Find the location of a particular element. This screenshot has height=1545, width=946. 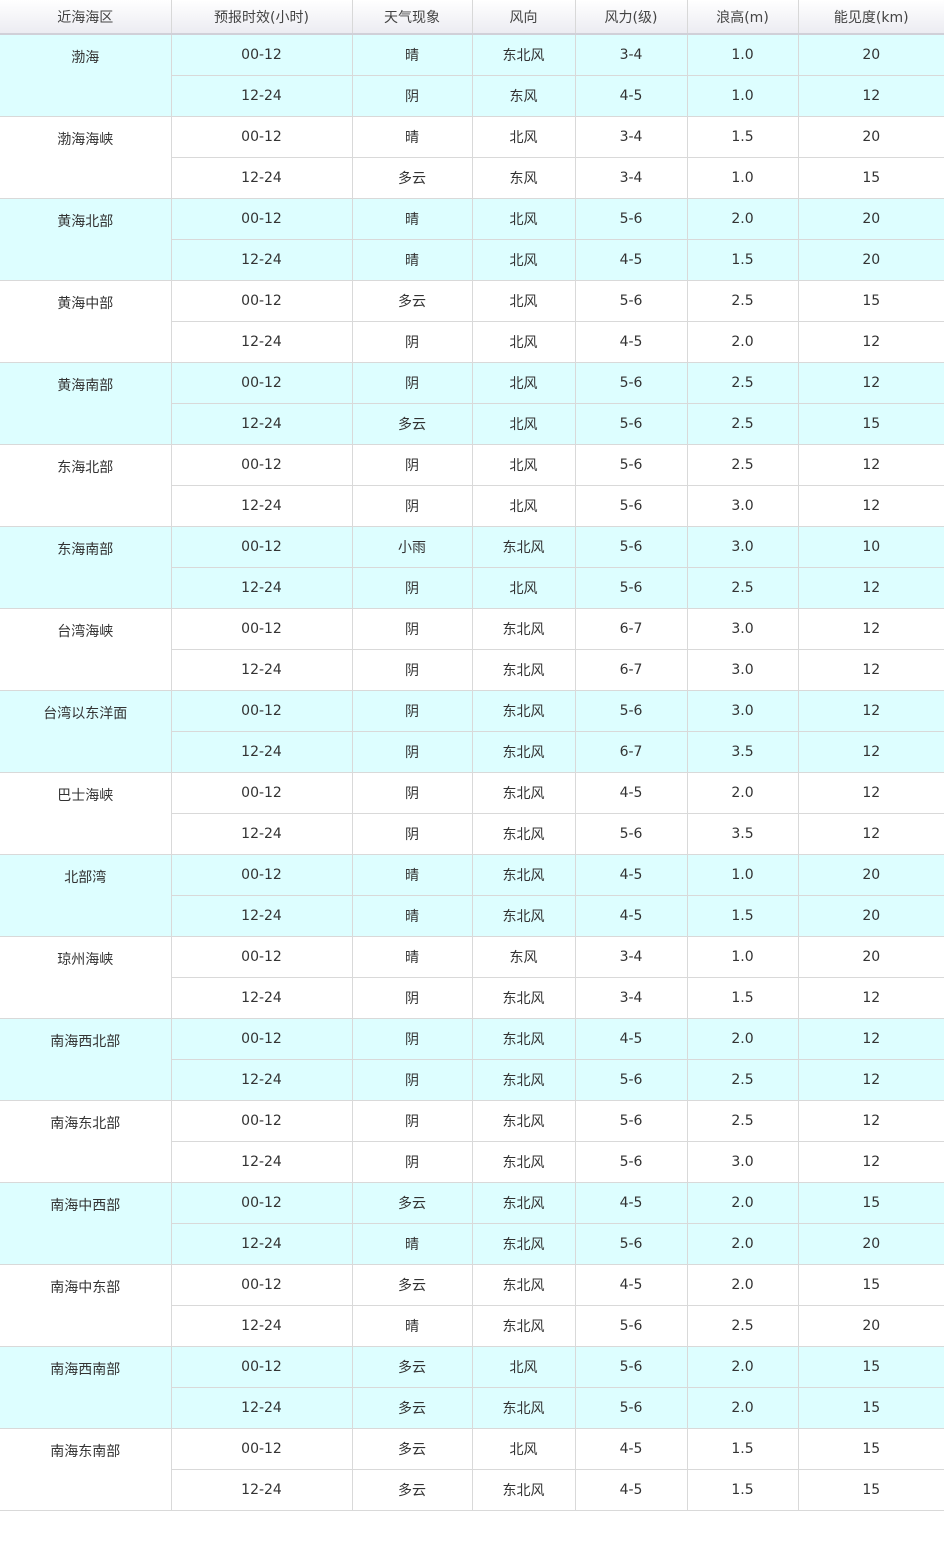

table-row: 南海中西部 00-12 多云 东北风 4-5 2.0 15 is located at coordinates (472, 1223).